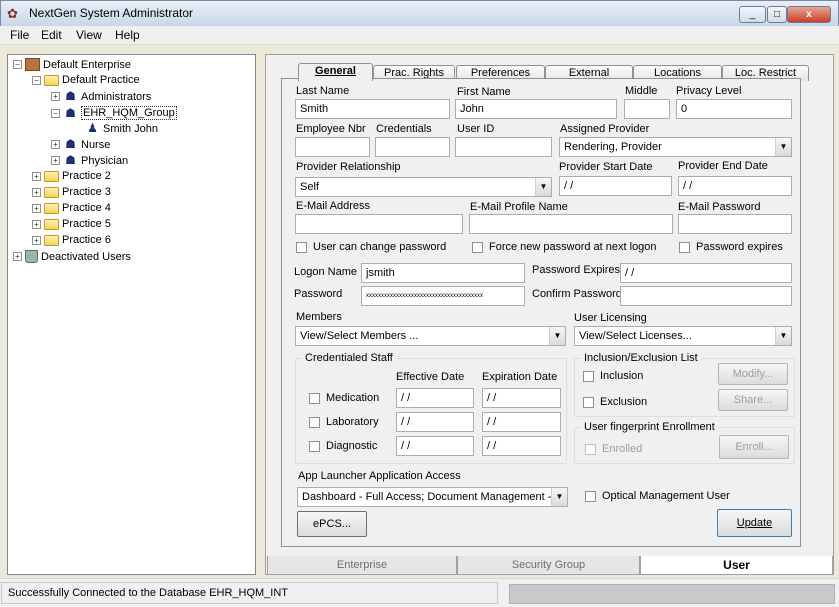 This screenshot has height=607, width=839. Describe the element at coordinates (362, 565) in the screenshot. I see `tab-enterprise: Enterprise` at that location.